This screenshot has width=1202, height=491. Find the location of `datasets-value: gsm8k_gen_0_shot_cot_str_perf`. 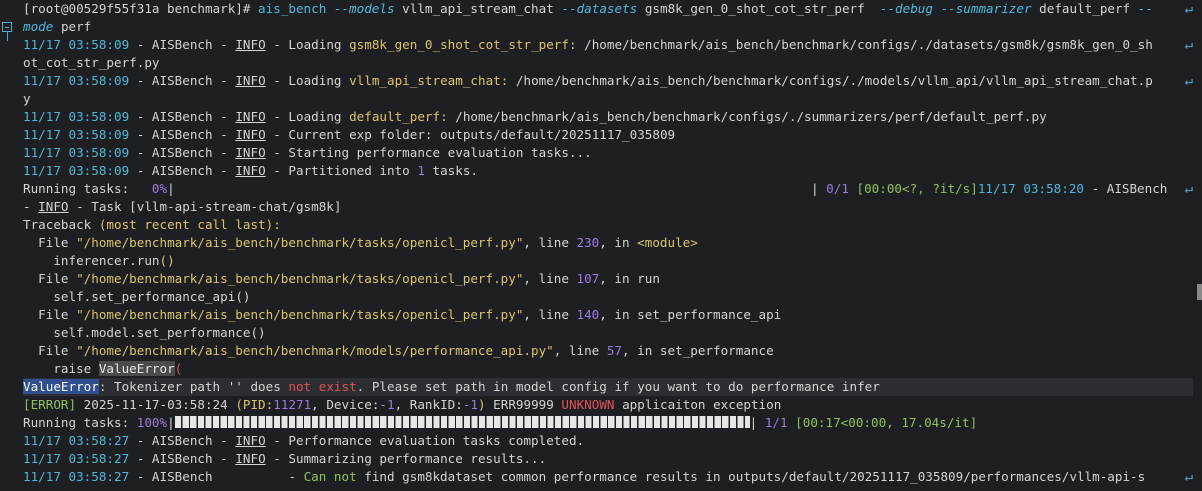

datasets-value: gsm8k_gen_0_shot_cot_str_perf is located at coordinates (754, 8).